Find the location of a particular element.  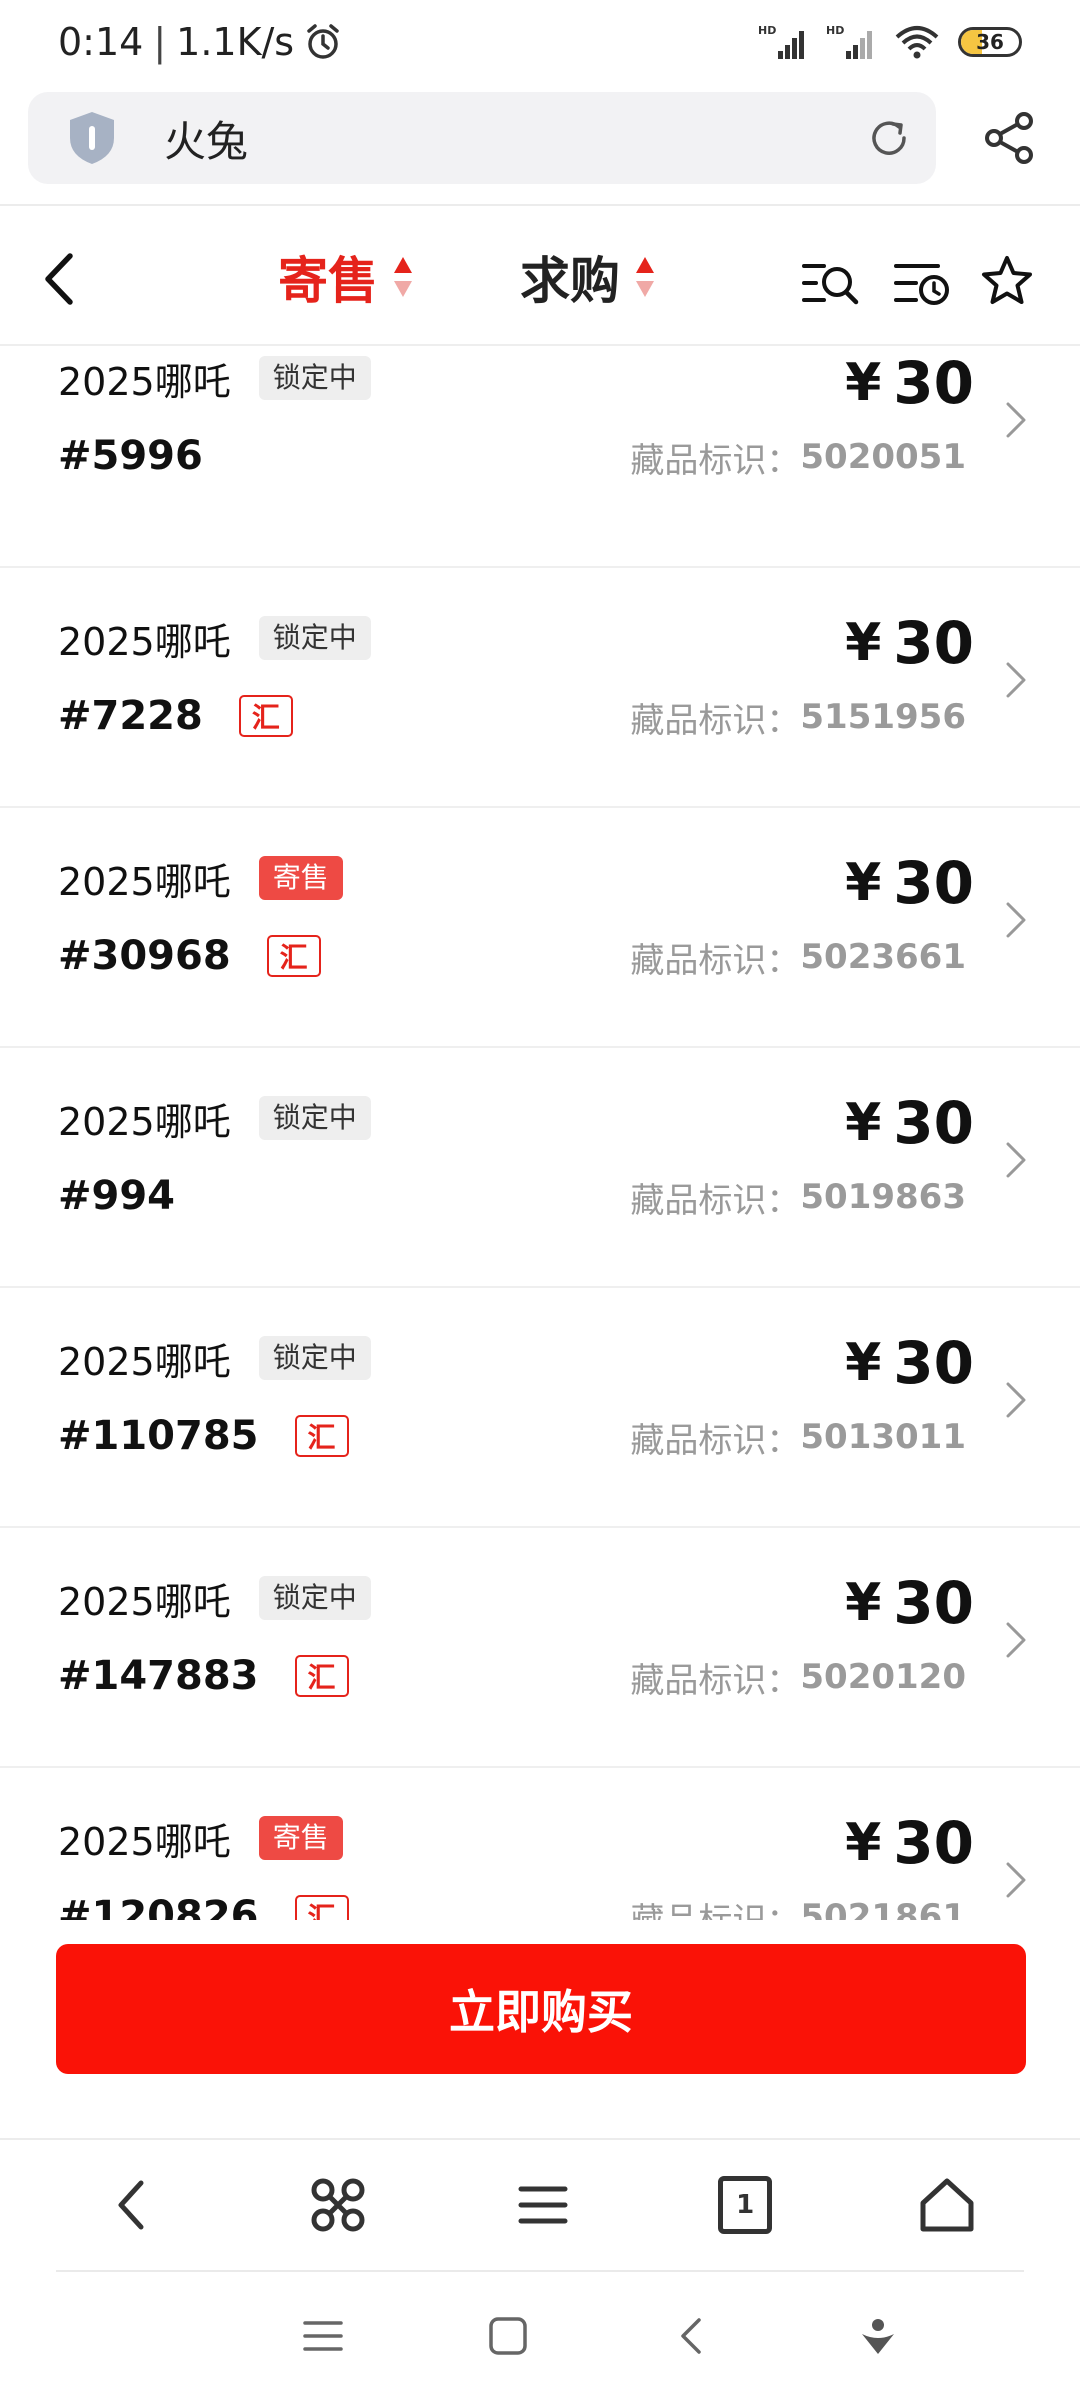

collection-id-value: 5021861 is located at coordinates (883, 1908).